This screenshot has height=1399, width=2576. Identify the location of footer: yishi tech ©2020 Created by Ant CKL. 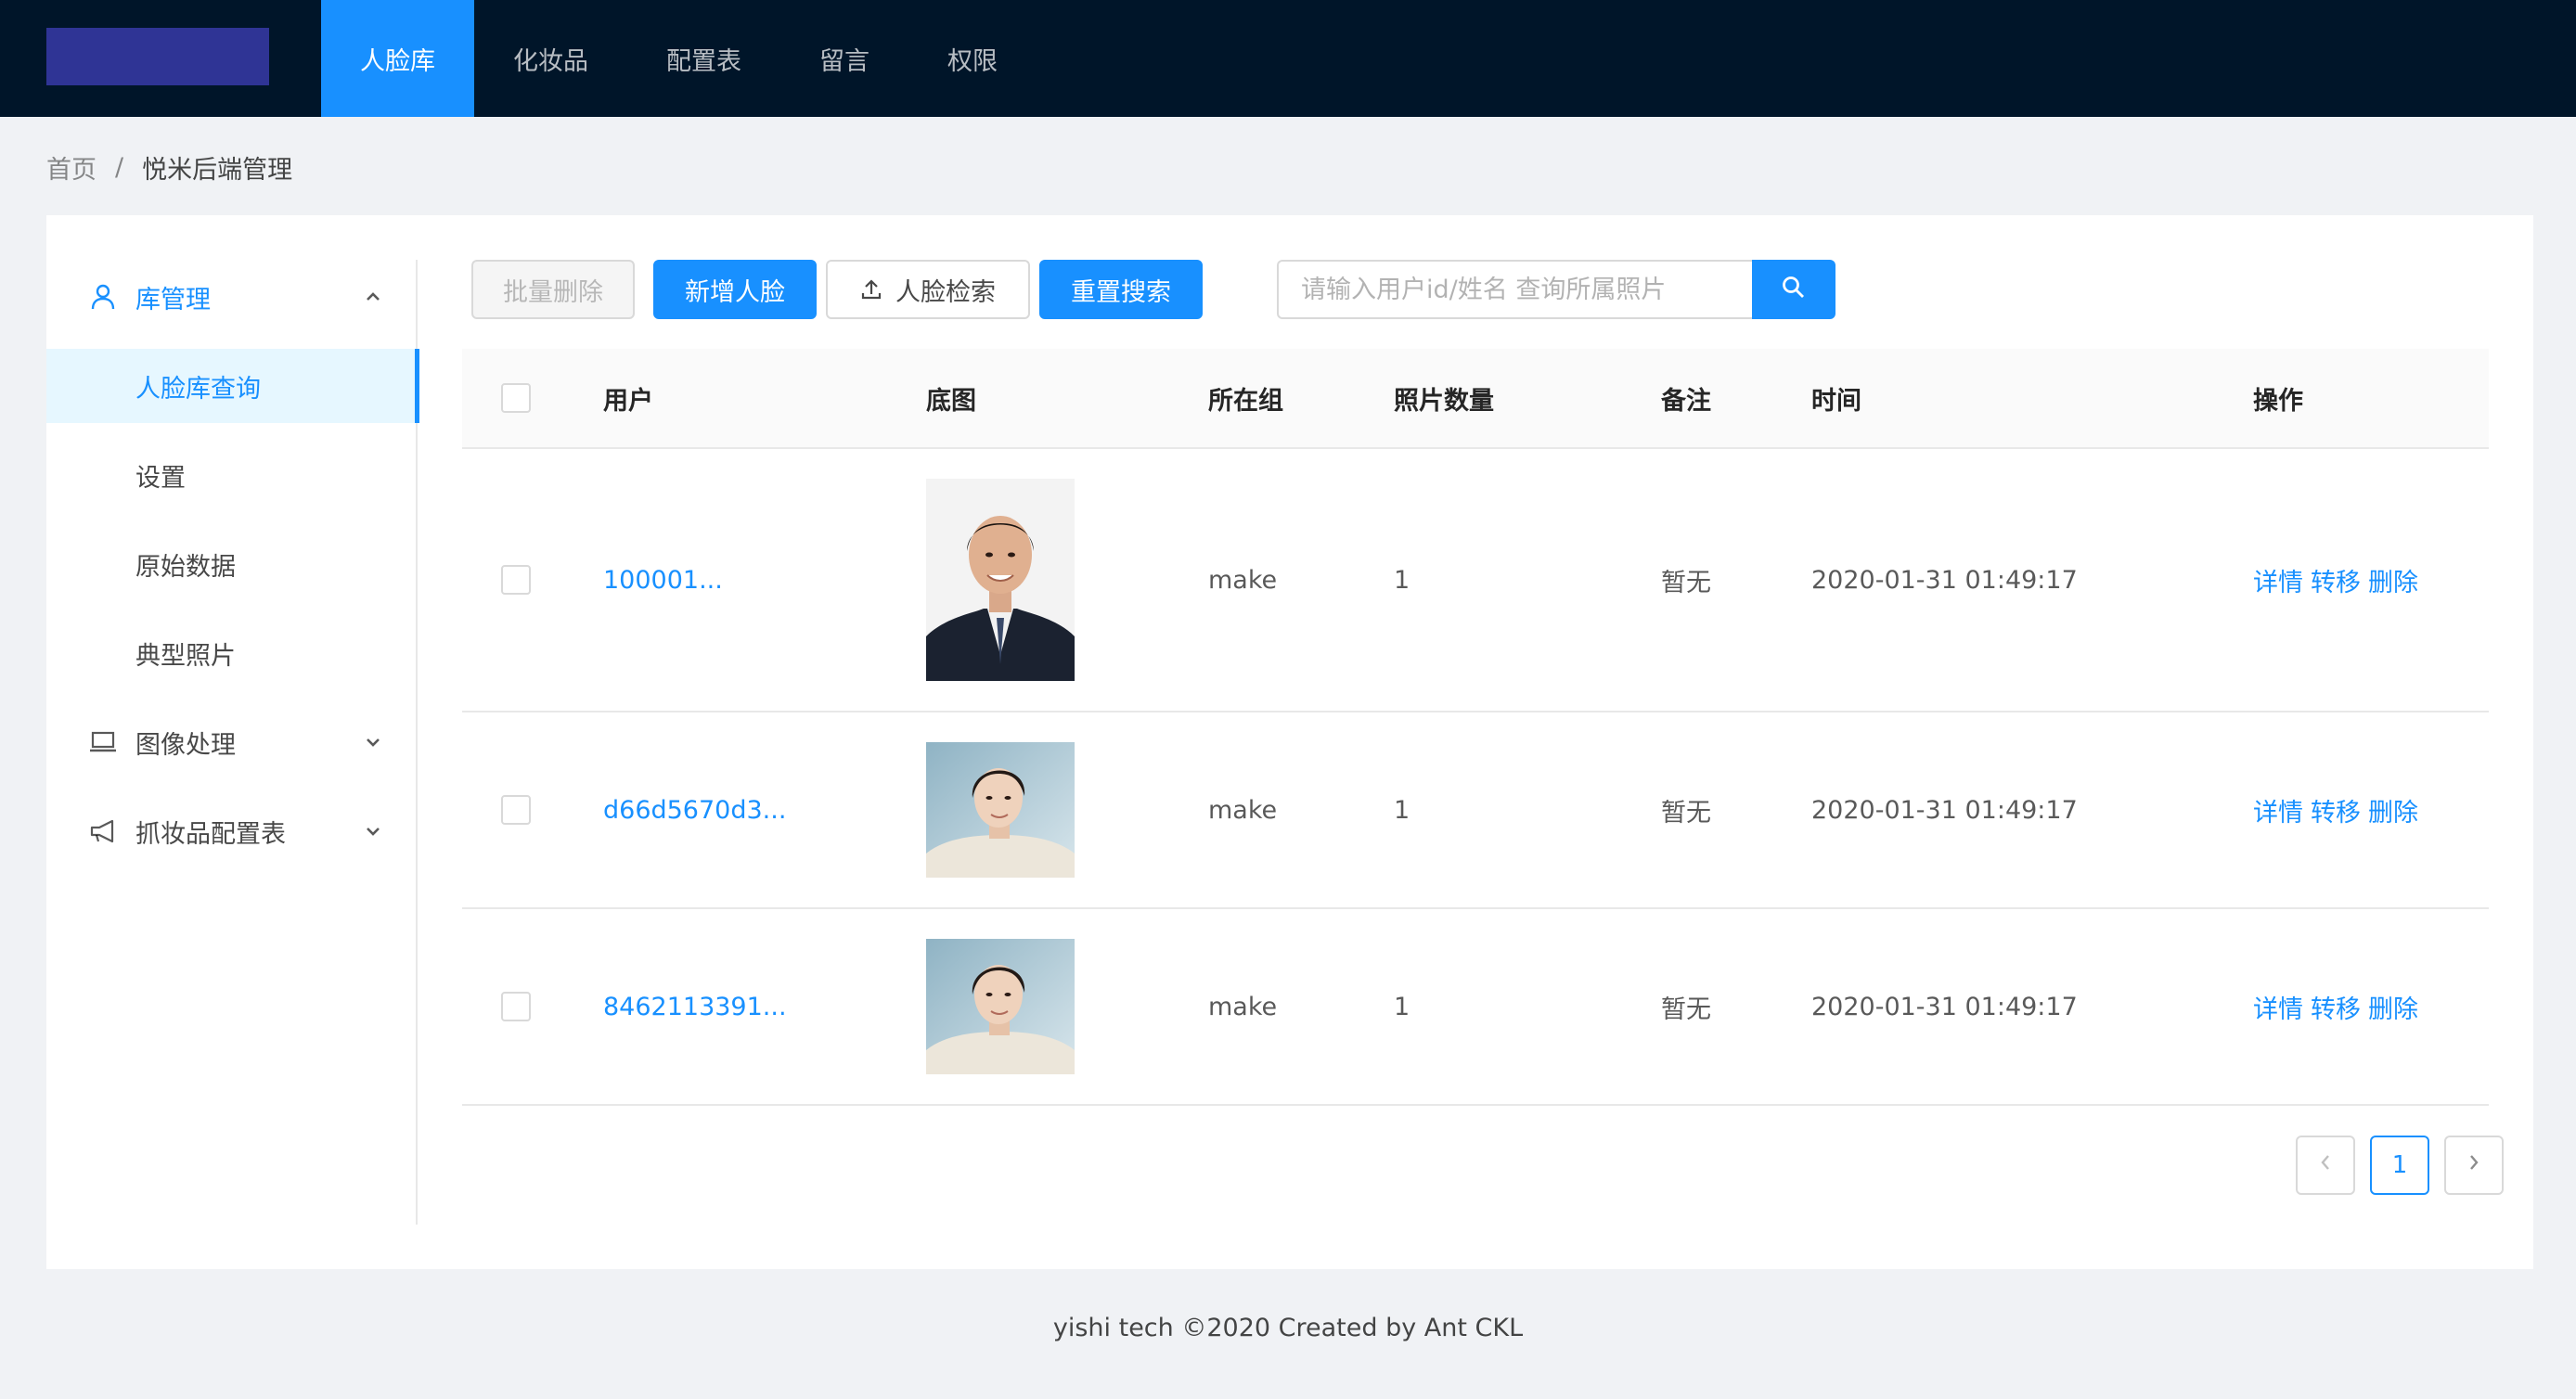
(1288, 1328).